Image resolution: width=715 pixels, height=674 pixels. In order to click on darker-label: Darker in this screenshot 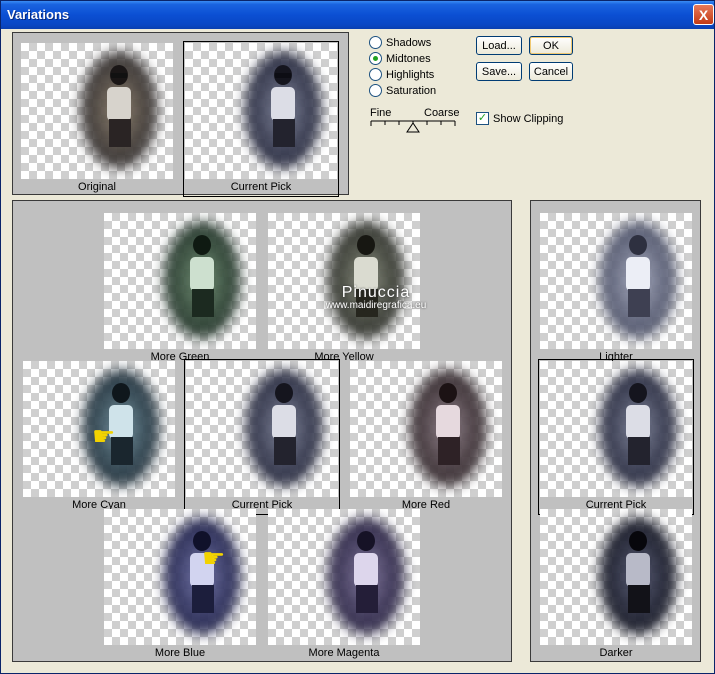, I will do `click(616, 653)`.